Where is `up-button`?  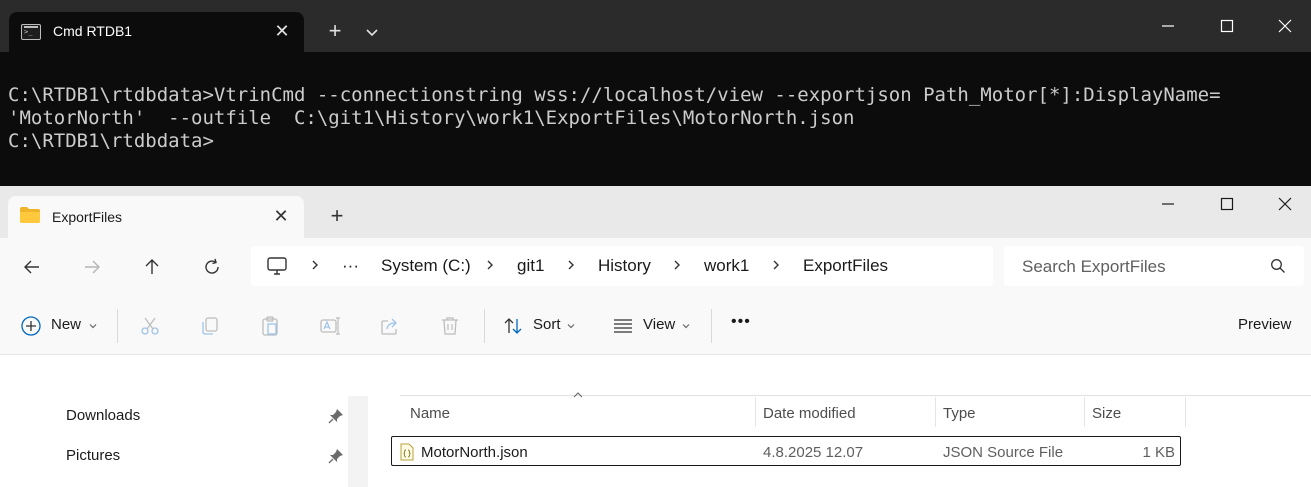 up-button is located at coordinates (152, 267).